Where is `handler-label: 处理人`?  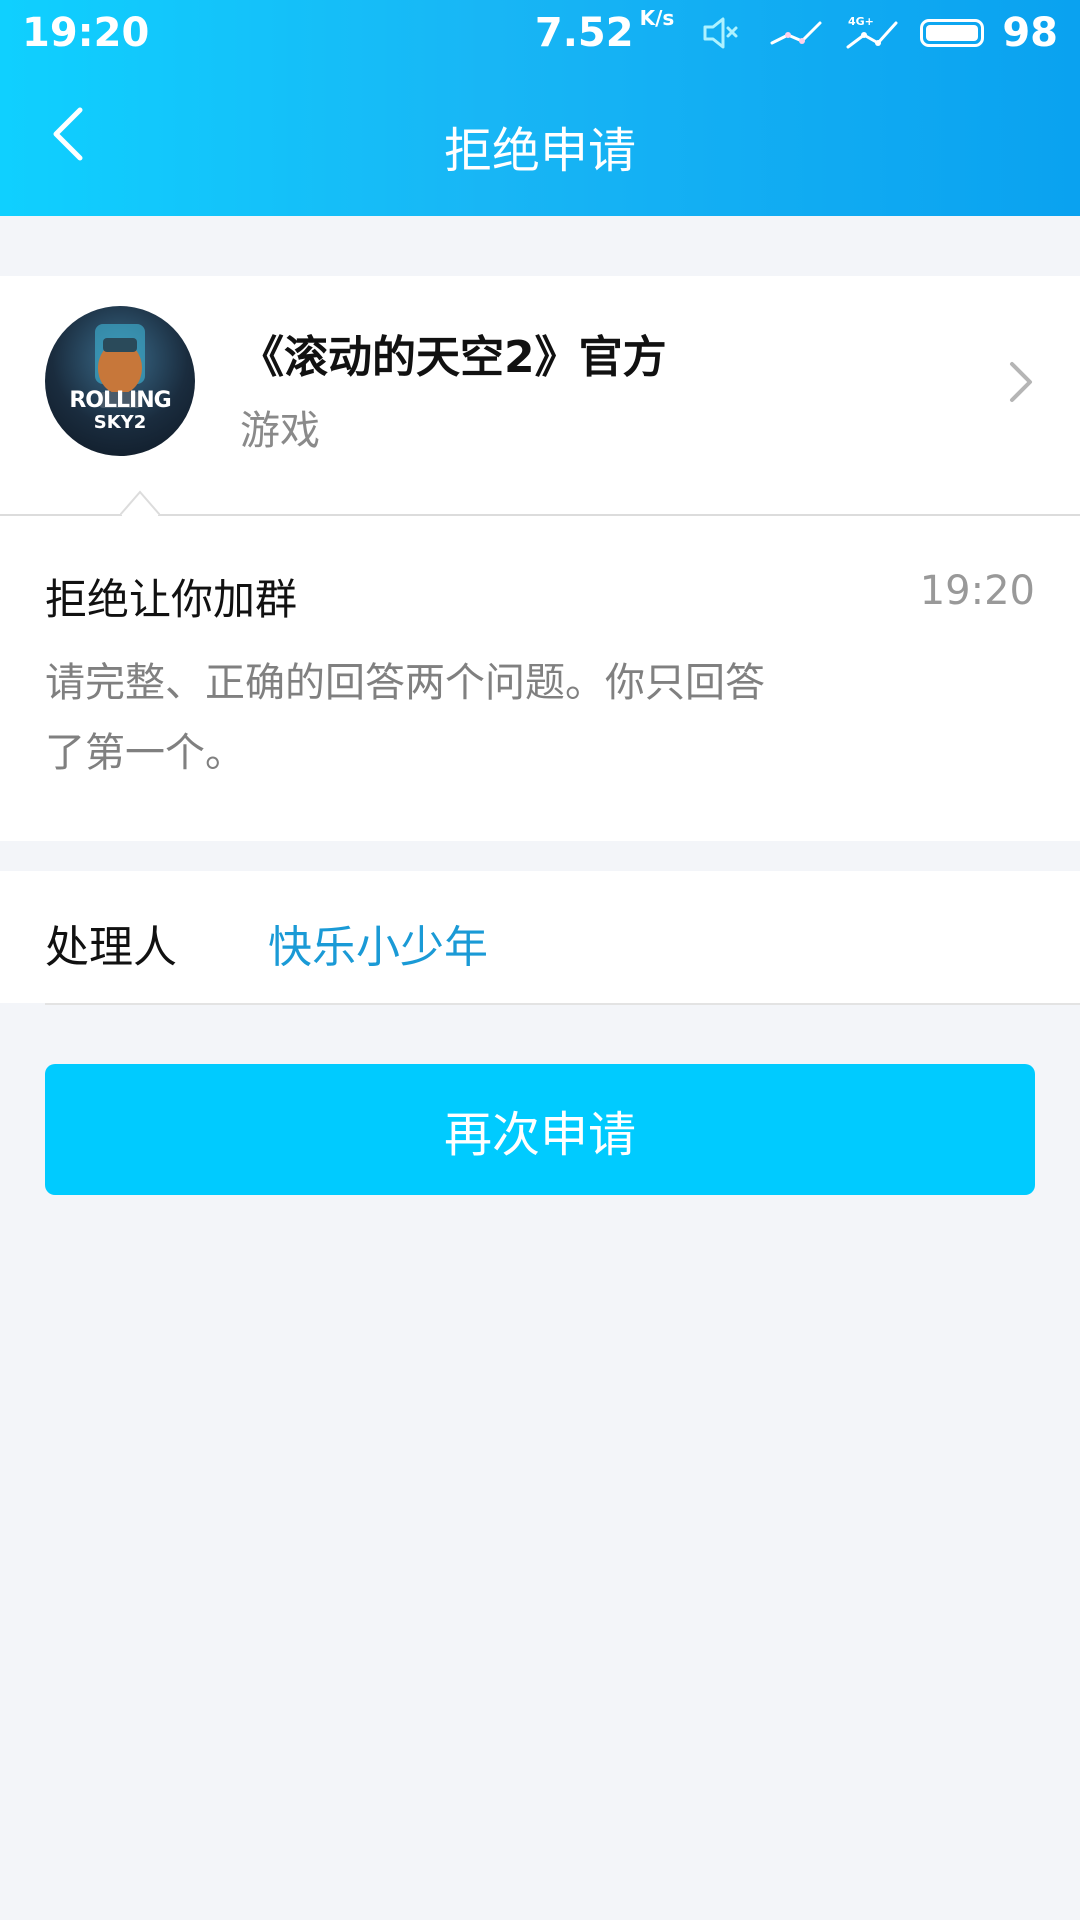
handler-label: 处理人 is located at coordinates (111, 947).